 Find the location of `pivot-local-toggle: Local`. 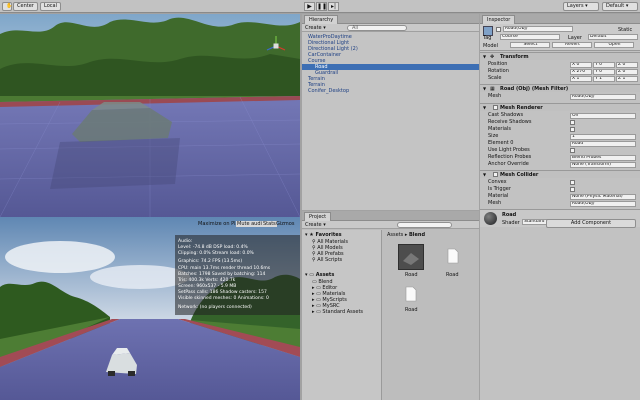

pivot-local-toggle: Local is located at coordinates (50, 6).